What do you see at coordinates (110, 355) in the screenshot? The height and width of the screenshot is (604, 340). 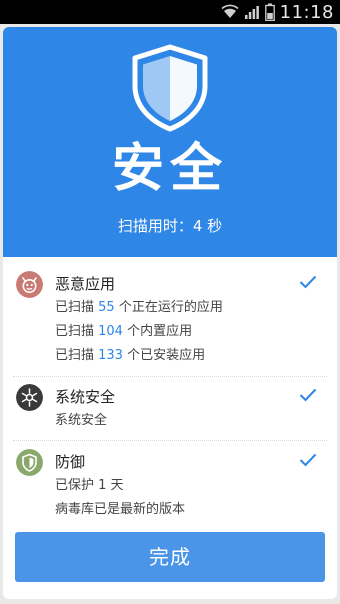 I see `installed-app-count: 133` at bounding box center [110, 355].